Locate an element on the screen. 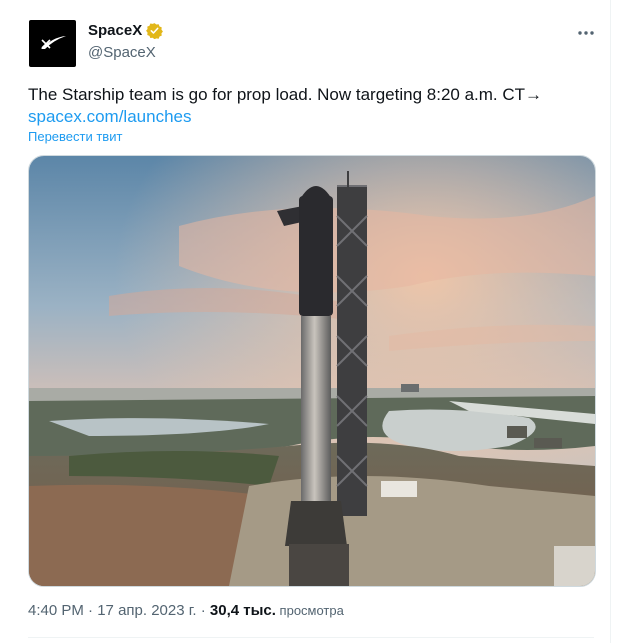 This screenshot has width=619, height=643. more-options-button is located at coordinates (586, 33).